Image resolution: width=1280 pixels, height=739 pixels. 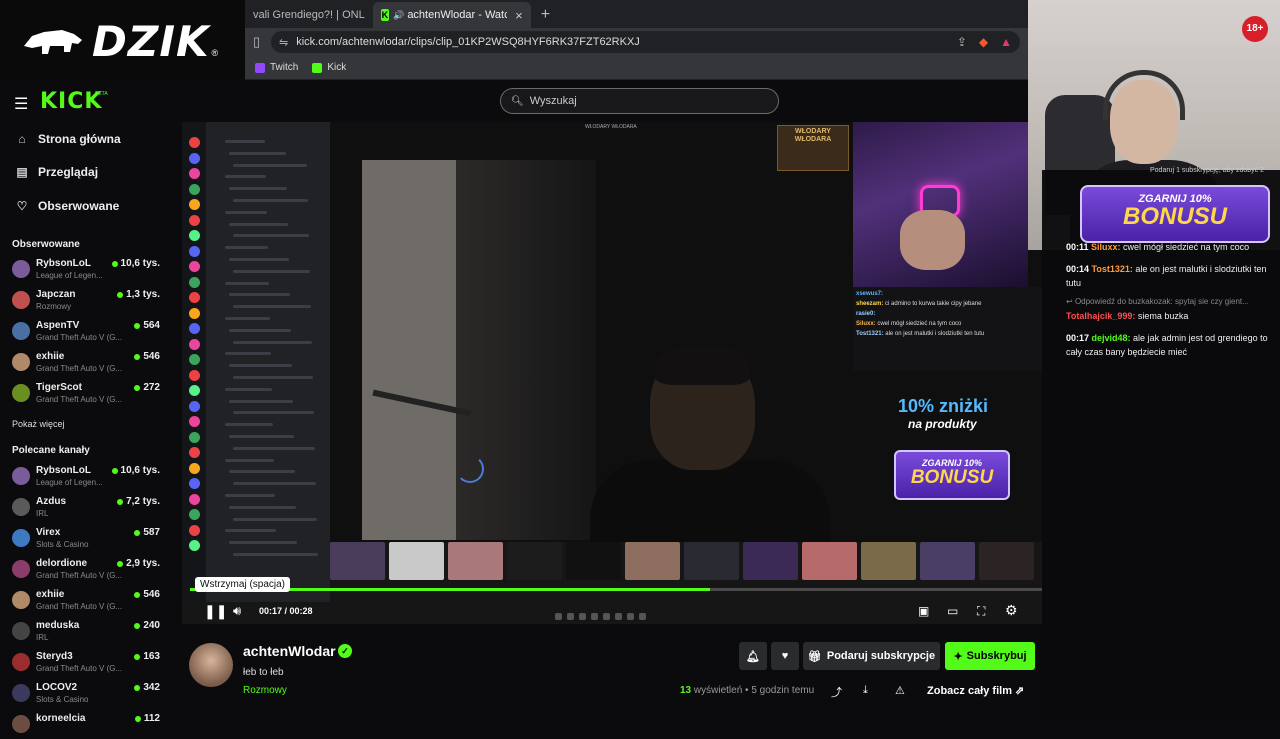 I want to click on chat-username: Totalhajcik_999:, so click(x=1102, y=316).